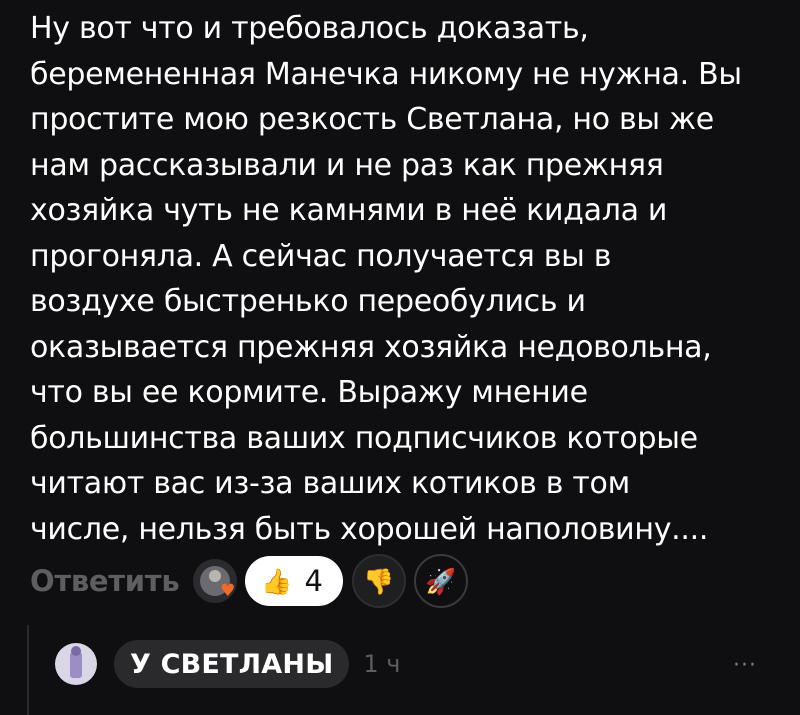  I want to click on rocket-icon: 🚀, so click(441, 581).